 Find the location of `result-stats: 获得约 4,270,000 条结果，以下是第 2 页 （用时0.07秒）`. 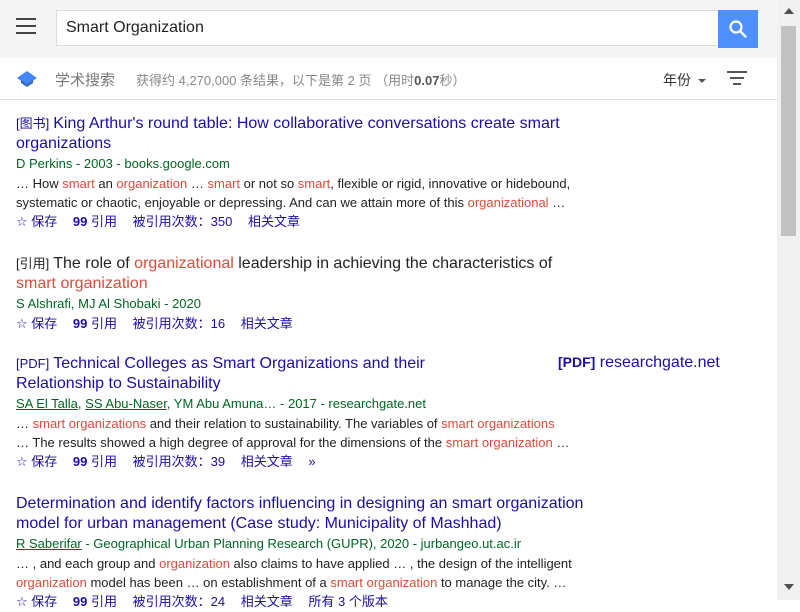

result-stats: 获得约 4,270,000 条结果，以下是第 2 页 （用时0.07秒） is located at coordinates (301, 80).